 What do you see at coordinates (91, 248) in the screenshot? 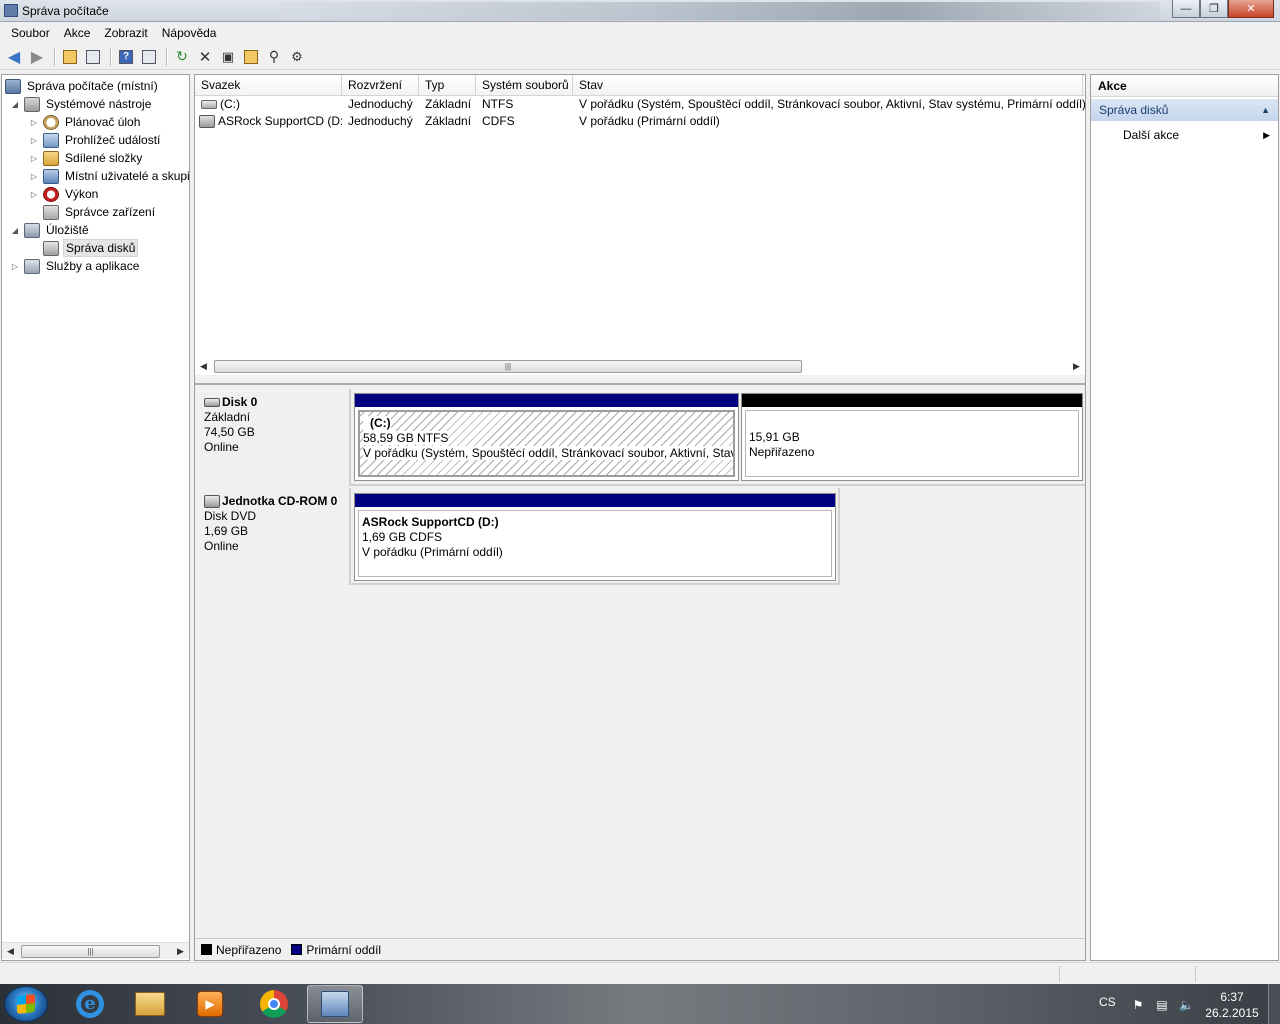
I see `tree-item-disk-management: Správa disků` at bounding box center [91, 248].